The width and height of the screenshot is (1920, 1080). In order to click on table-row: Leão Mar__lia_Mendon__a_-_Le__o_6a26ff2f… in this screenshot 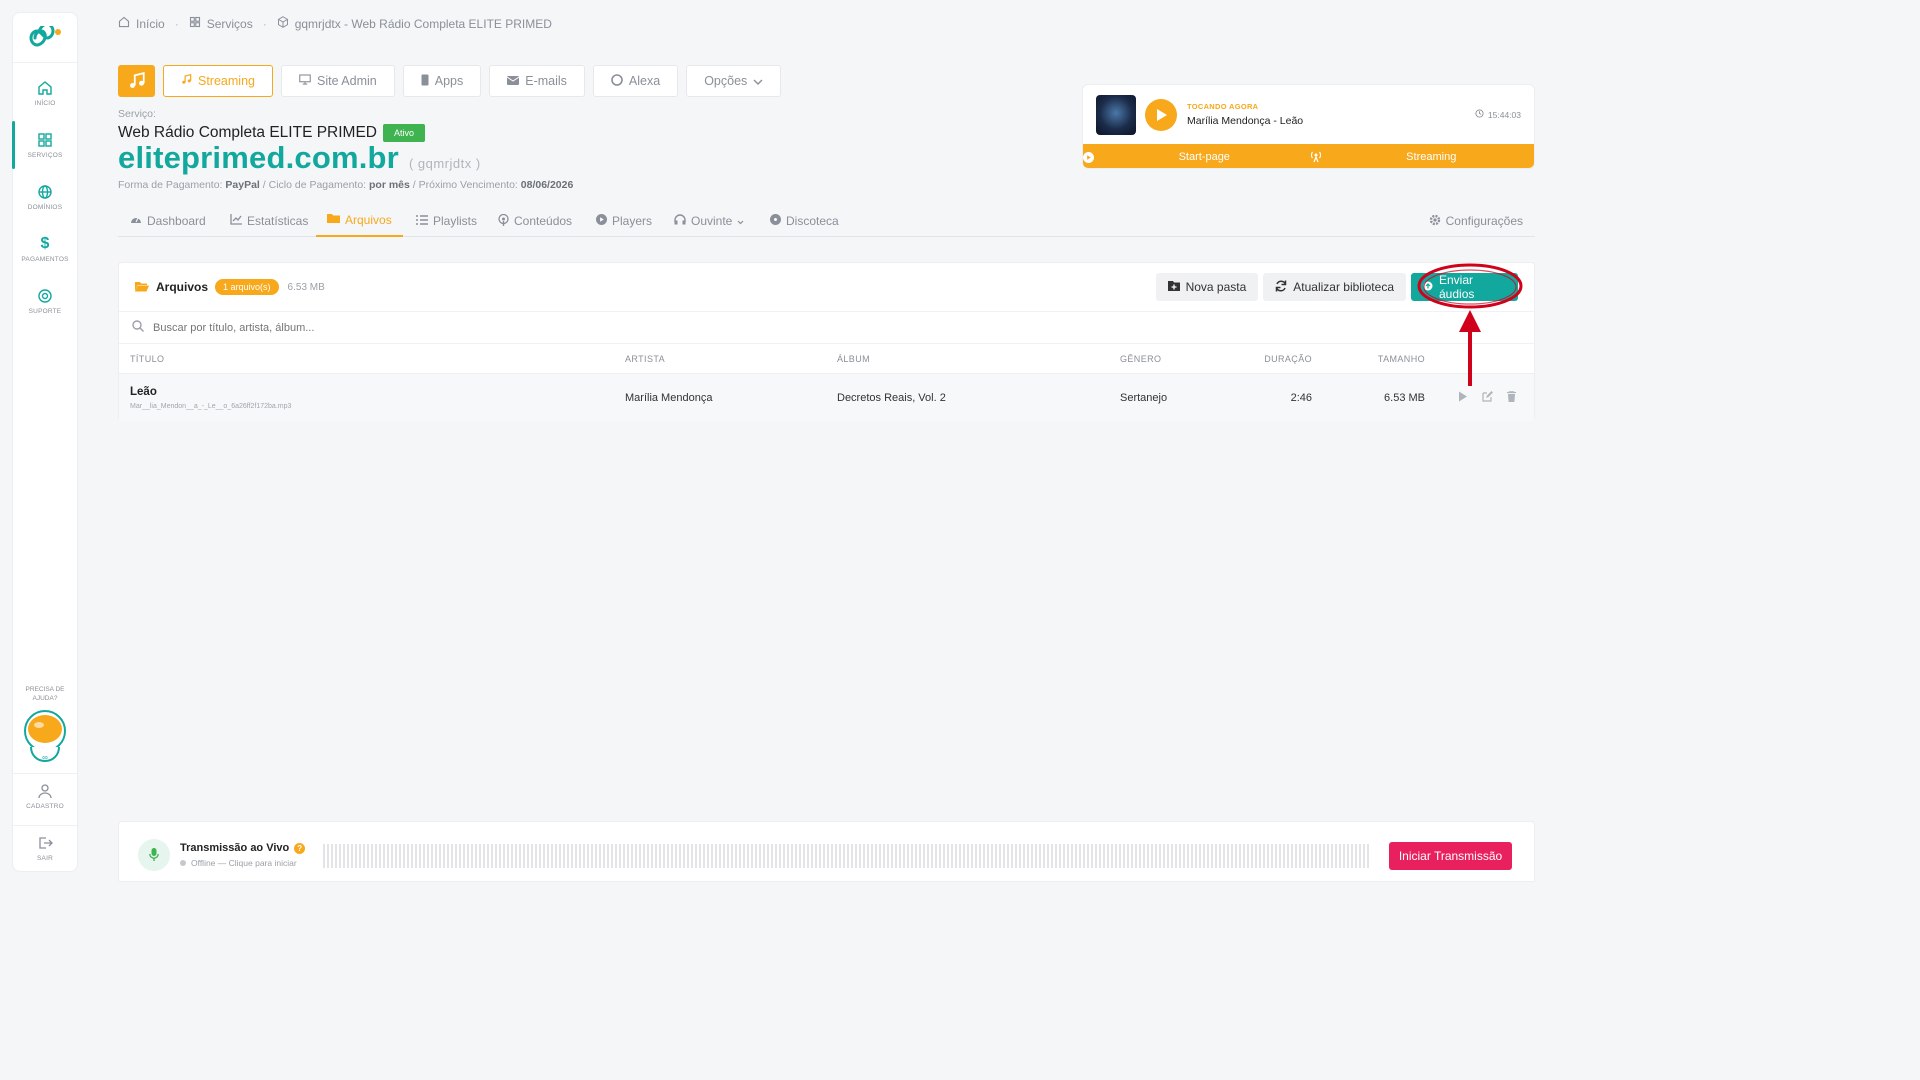, I will do `click(826, 397)`.